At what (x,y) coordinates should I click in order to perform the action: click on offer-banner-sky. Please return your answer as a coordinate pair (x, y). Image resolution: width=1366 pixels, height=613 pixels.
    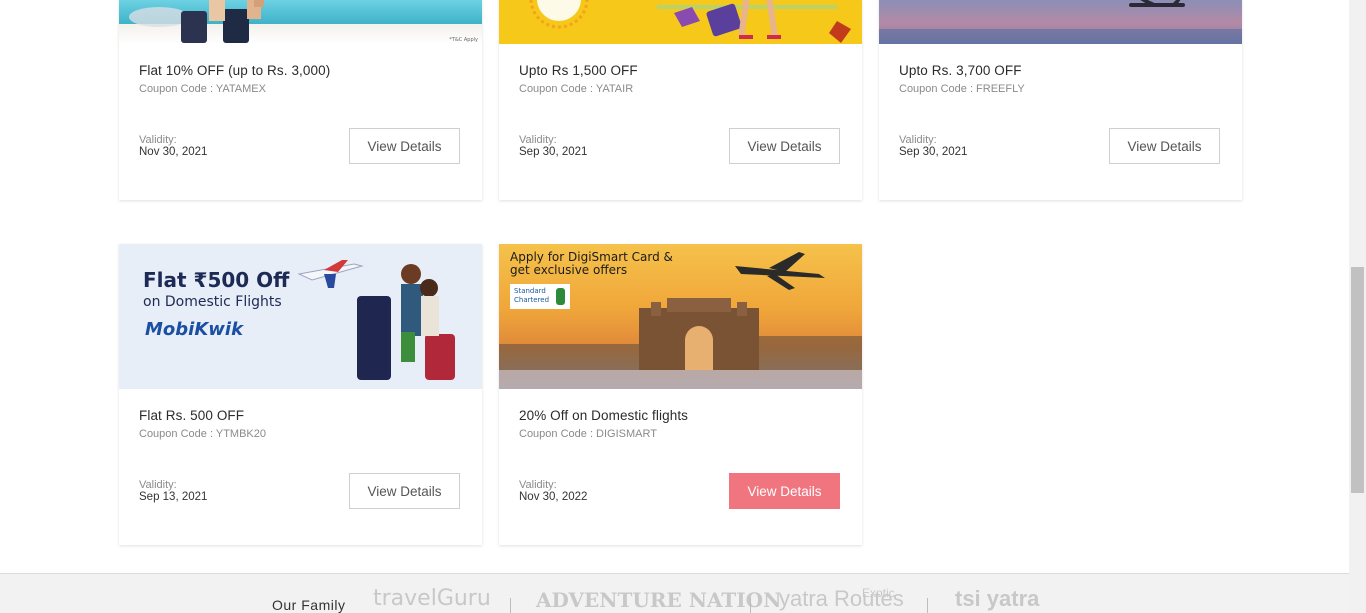
    Looking at the image, I should click on (1060, 22).